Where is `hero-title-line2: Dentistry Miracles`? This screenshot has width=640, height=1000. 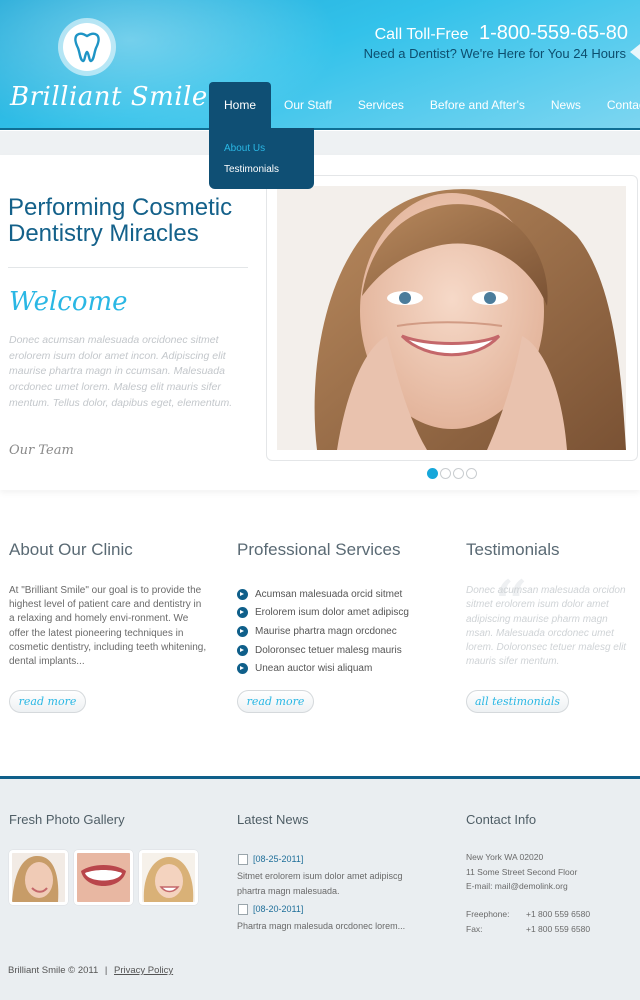 hero-title-line2: Dentistry Miracles is located at coordinates (103, 233).